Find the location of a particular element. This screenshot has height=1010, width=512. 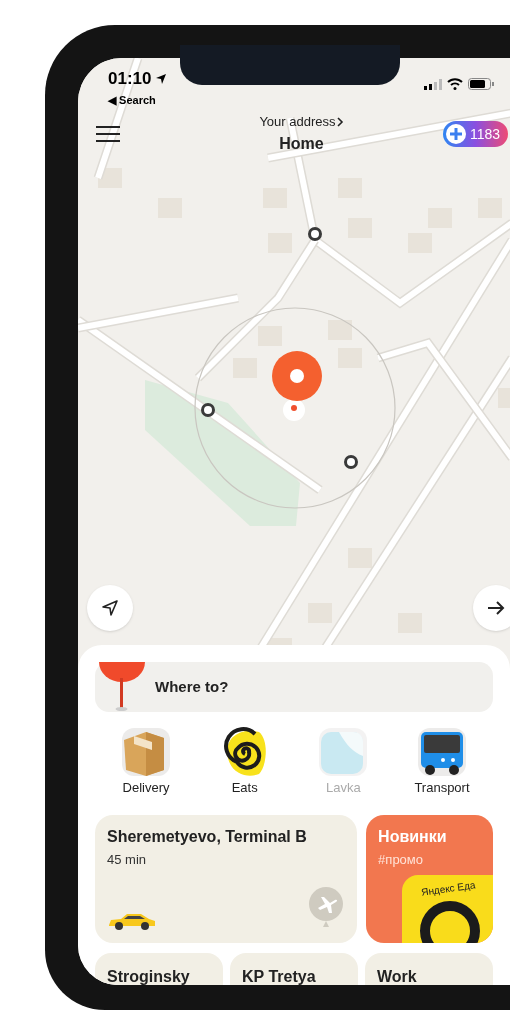

navigation-arrow-icon is located at coordinates (110, 608).